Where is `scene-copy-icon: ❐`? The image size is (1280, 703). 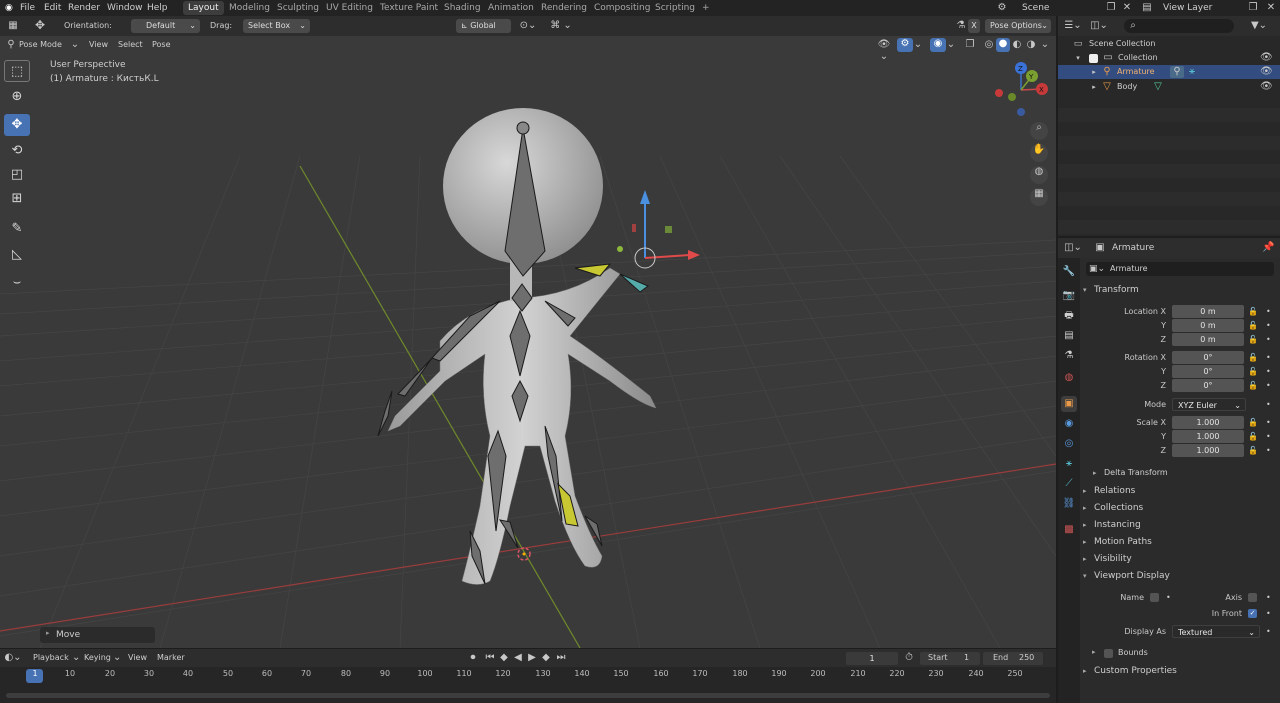 scene-copy-icon: ❐ is located at coordinates (1111, 8).